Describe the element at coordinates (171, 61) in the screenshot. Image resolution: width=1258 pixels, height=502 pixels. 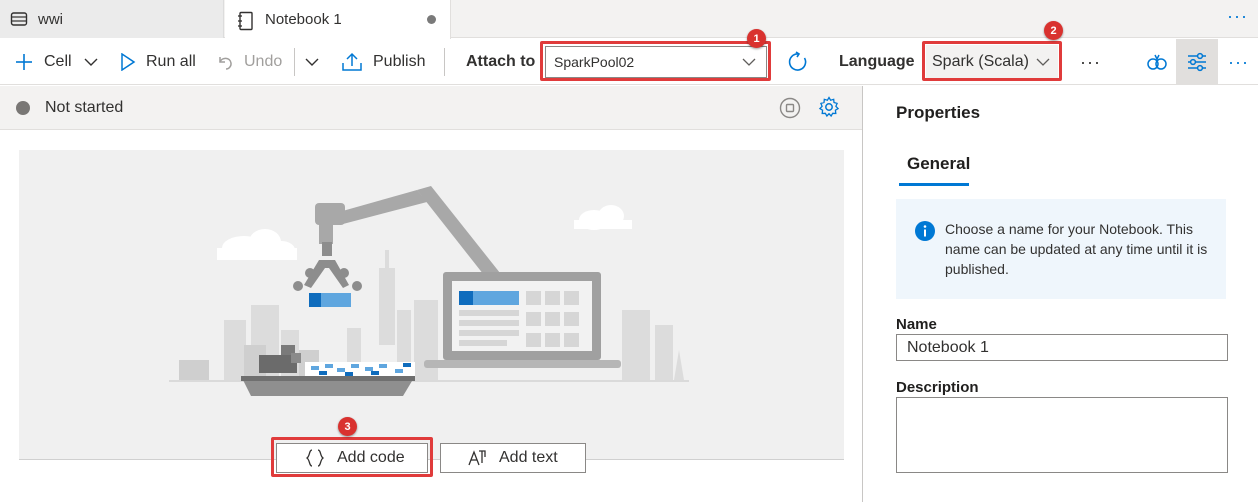
I see `run-all-label: Run all` at that location.